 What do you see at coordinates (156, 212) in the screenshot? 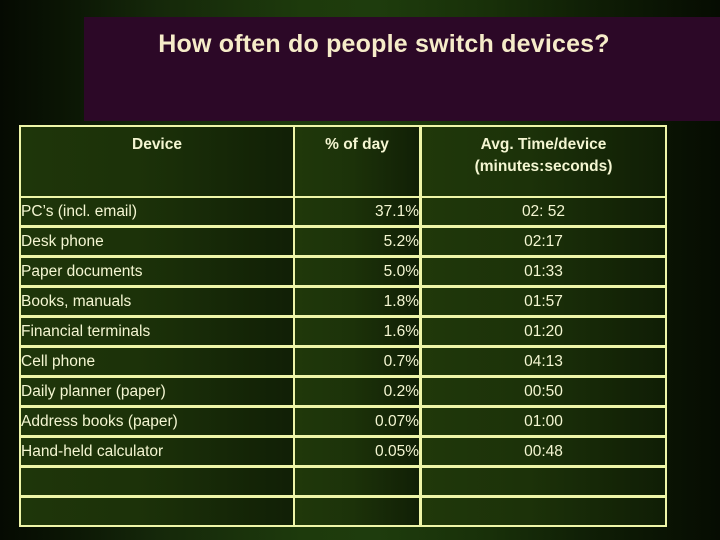
I see `cell-device: PC’s (incl. email)` at bounding box center [156, 212].